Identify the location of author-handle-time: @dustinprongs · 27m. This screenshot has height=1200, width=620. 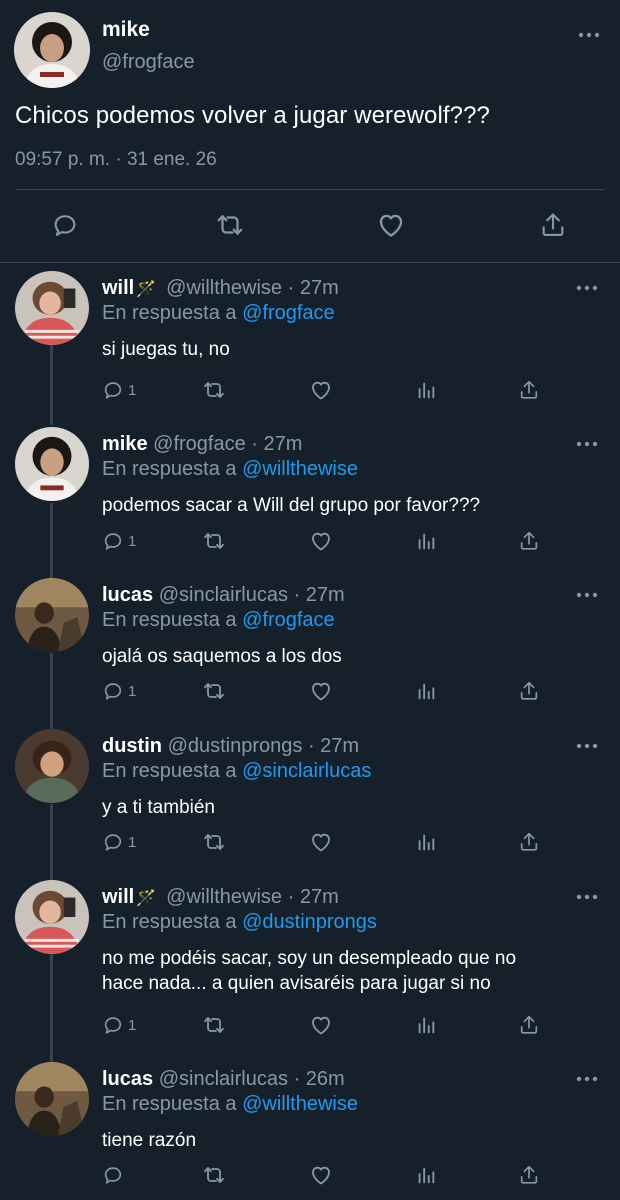
(264, 746).